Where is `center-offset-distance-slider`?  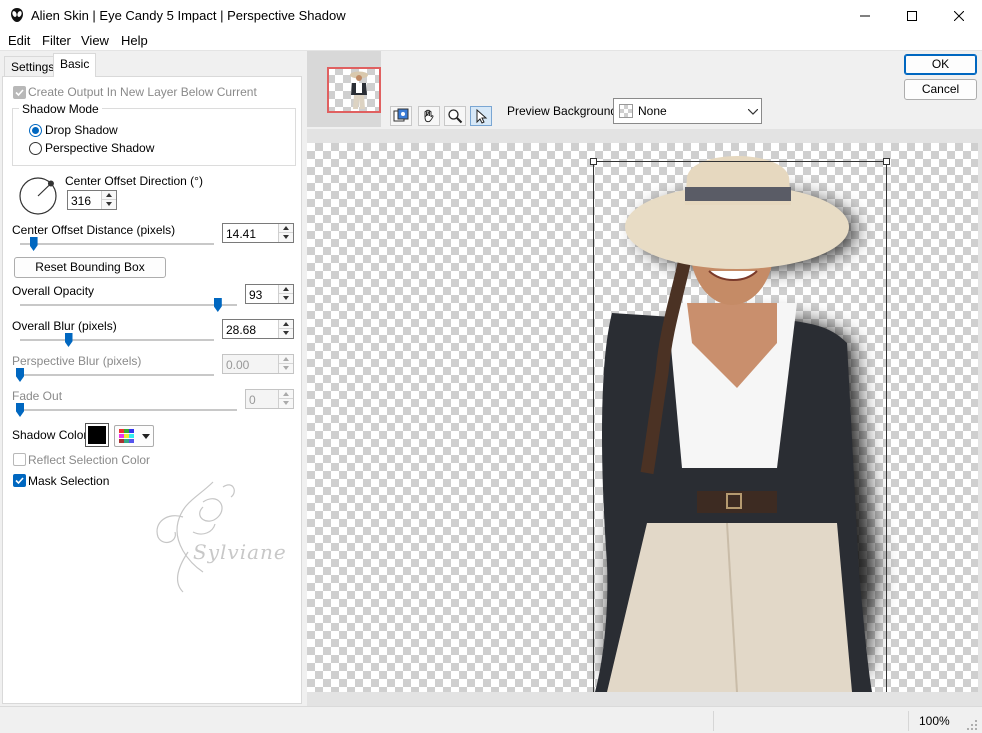
center-offset-distance-slider is located at coordinates (33, 244).